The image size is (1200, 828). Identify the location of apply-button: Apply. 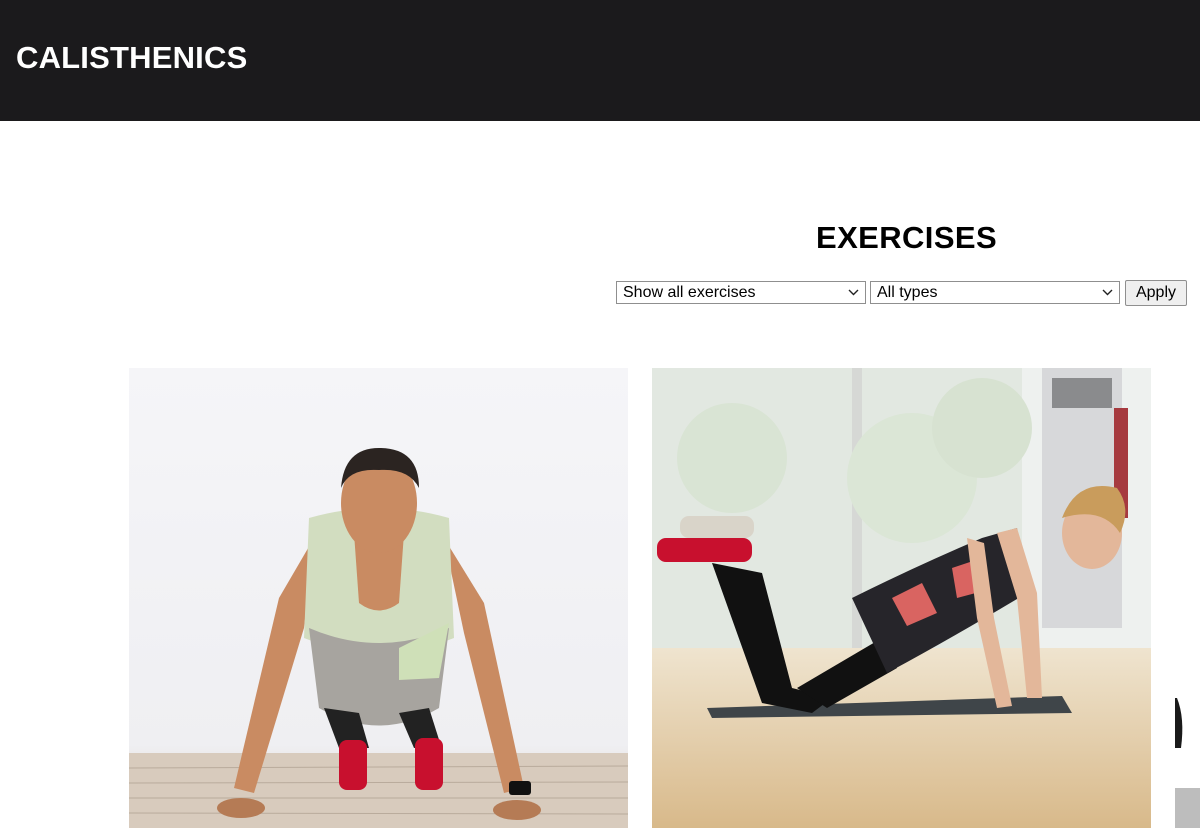
(1156, 293).